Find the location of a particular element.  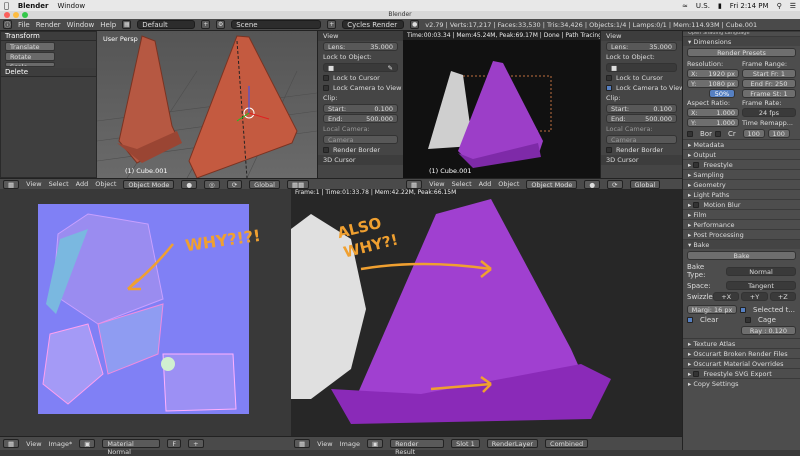

transform-header: Transform is located at coordinates (48, 36).